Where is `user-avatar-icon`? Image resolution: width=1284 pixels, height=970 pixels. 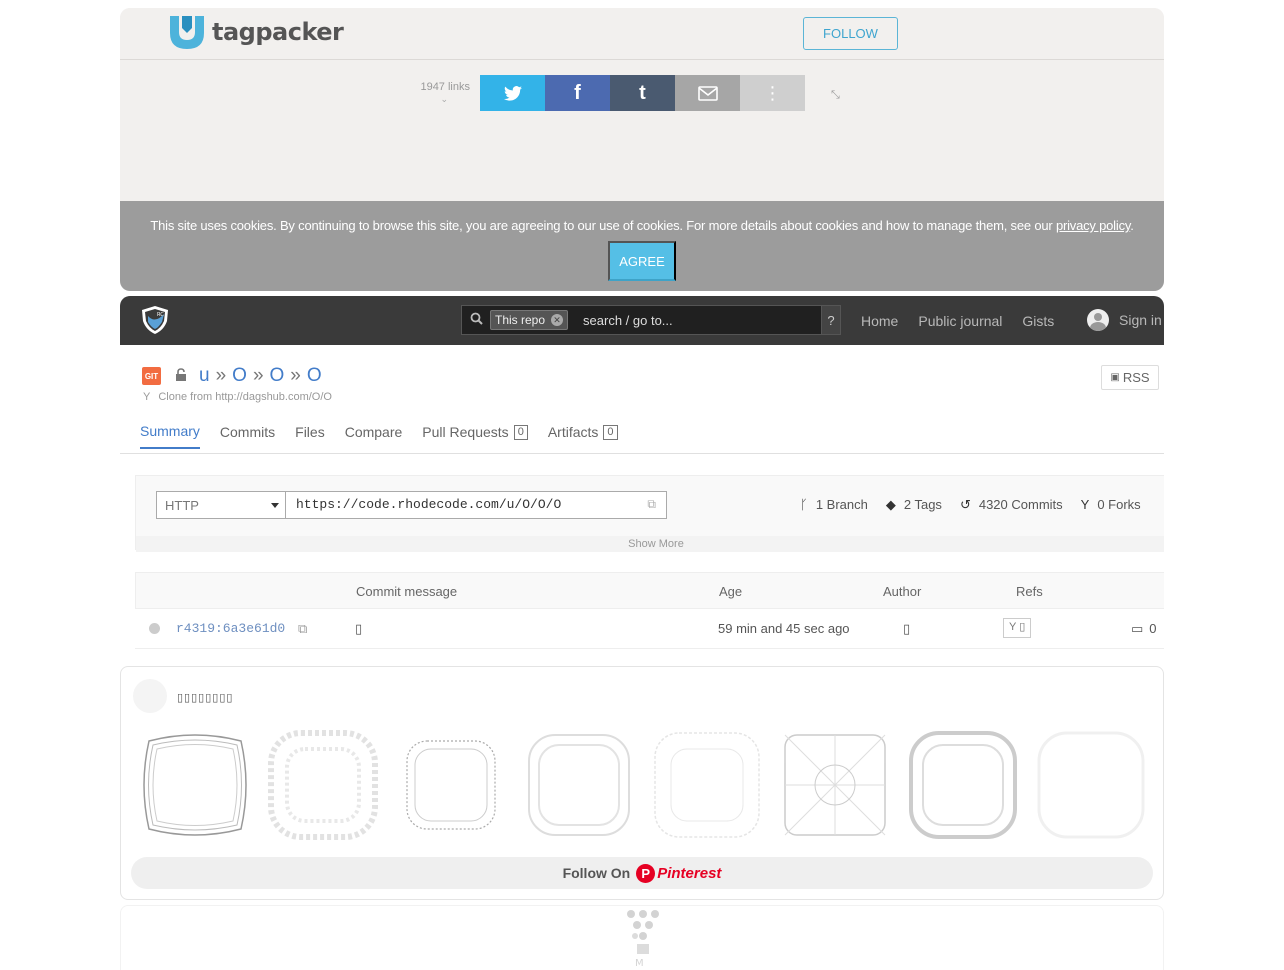
user-avatar-icon is located at coordinates (1098, 320).